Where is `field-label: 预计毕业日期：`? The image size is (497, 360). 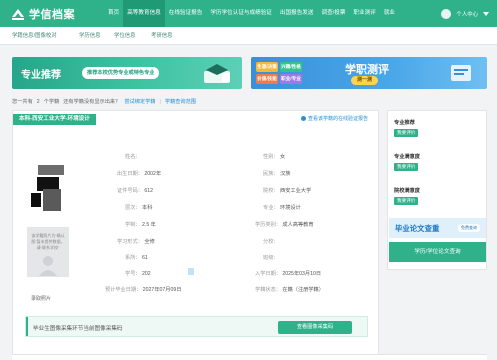
field-label: 预计毕业日期： is located at coordinates (123, 290).